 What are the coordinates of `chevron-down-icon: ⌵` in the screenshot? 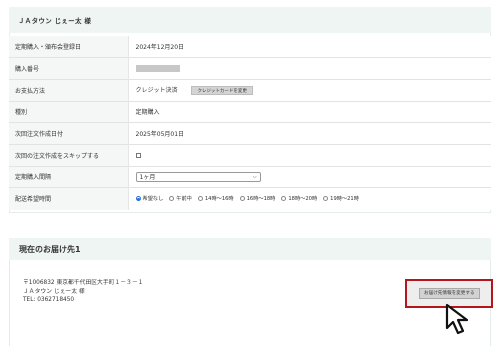 It's located at (254, 176).